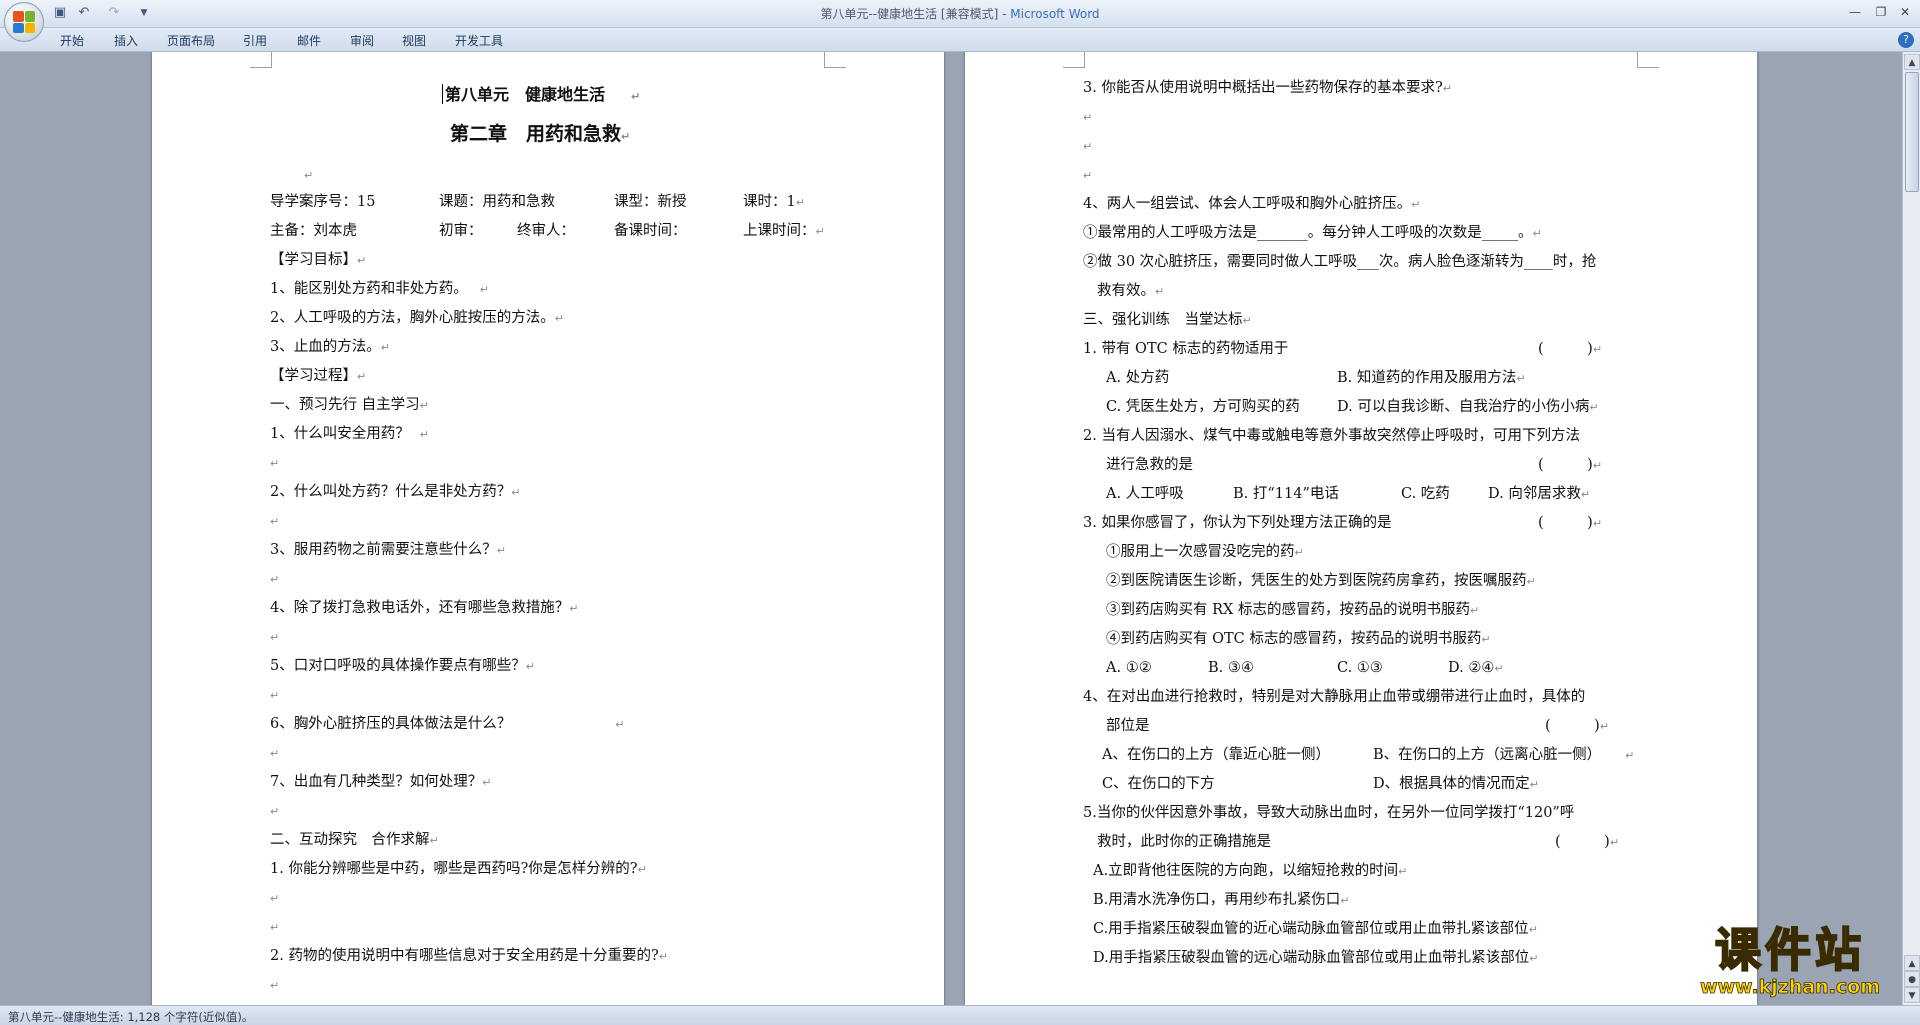  What do you see at coordinates (1906, 40) in the screenshot?
I see `help-icon: ?` at bounding box center [1906, 40].